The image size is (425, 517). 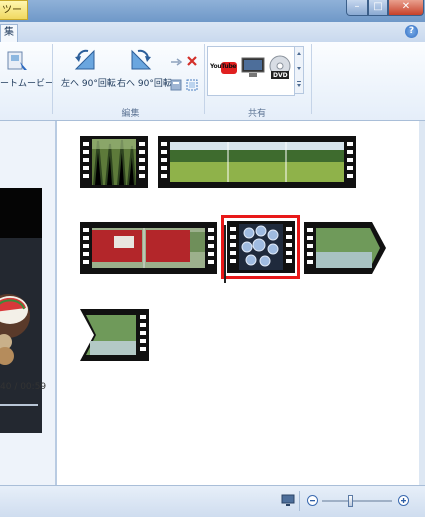 I want to click on close-icon: ✕, so click(x=406, y=6).